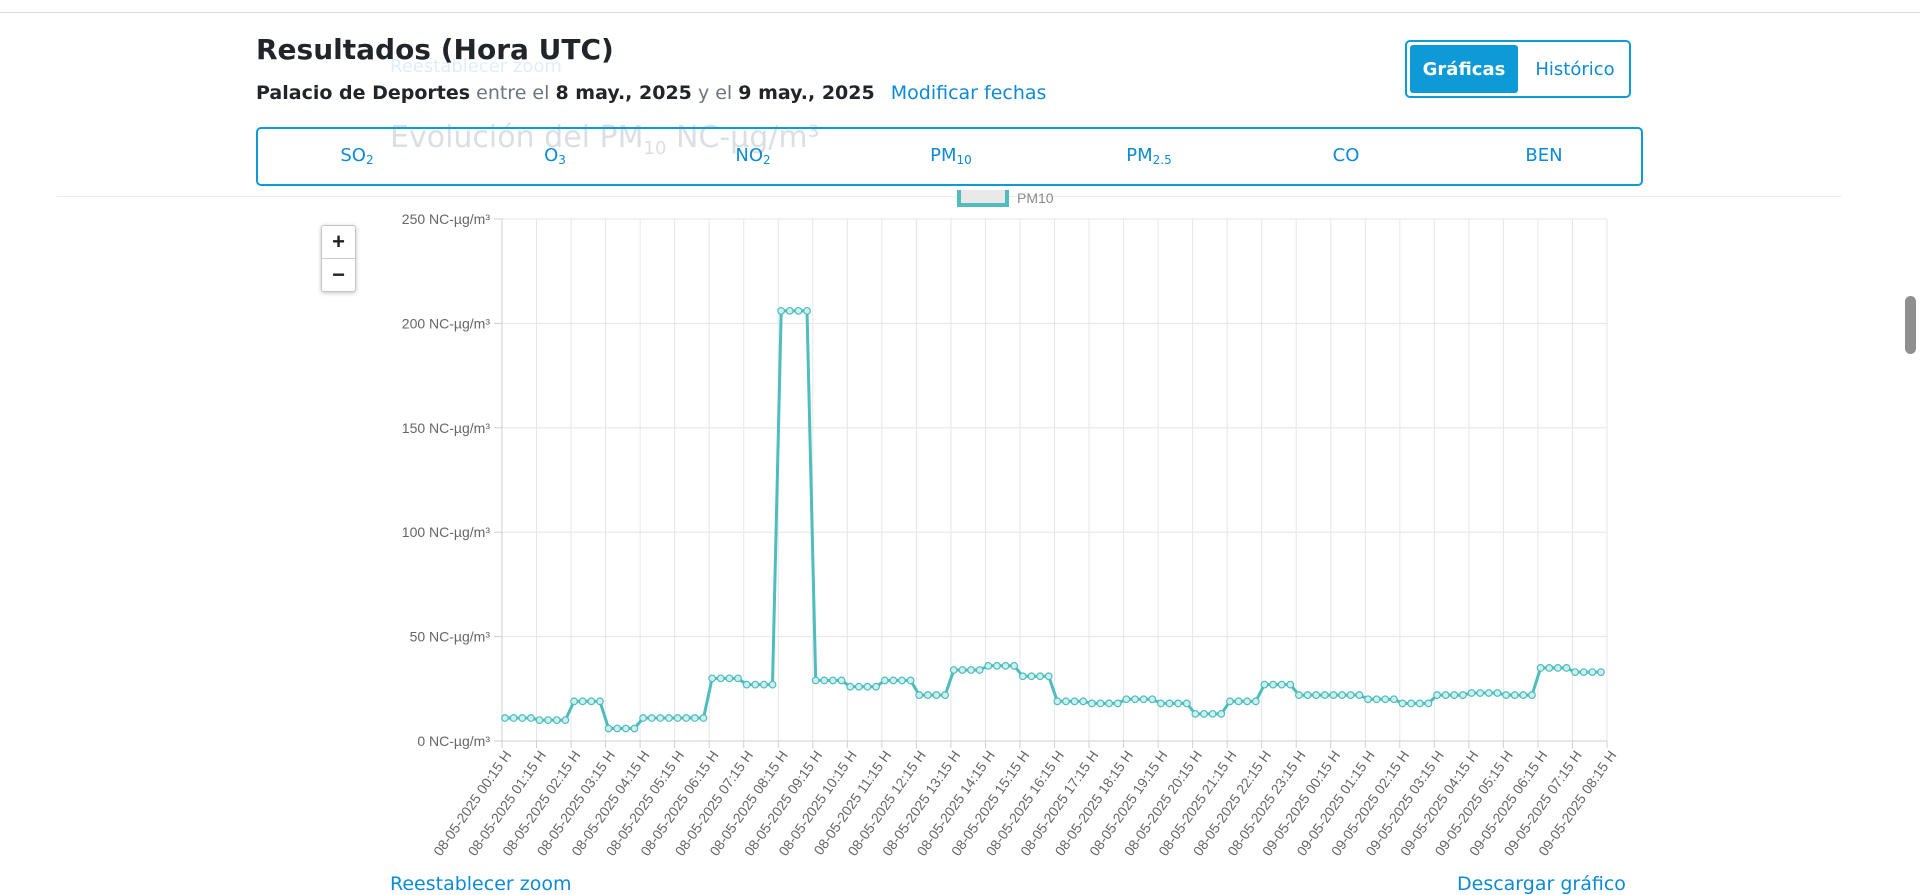 The height and width of the screenshot is (895, 1920). Describe the element at coordinates (338, 275) in the screenshot. I see `zoom-out-button: −` at that location.